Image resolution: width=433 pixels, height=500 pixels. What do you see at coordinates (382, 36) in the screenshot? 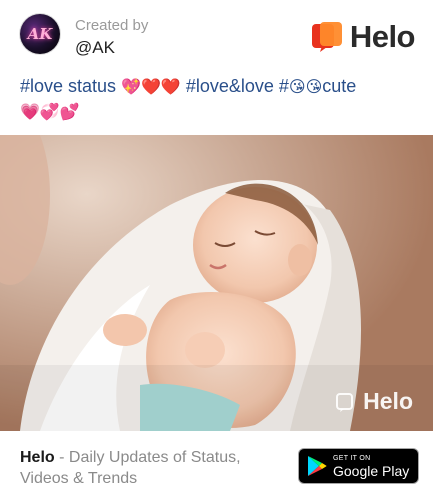
I see `helo-logo-text: Helo` at bounding box center [382, 36].